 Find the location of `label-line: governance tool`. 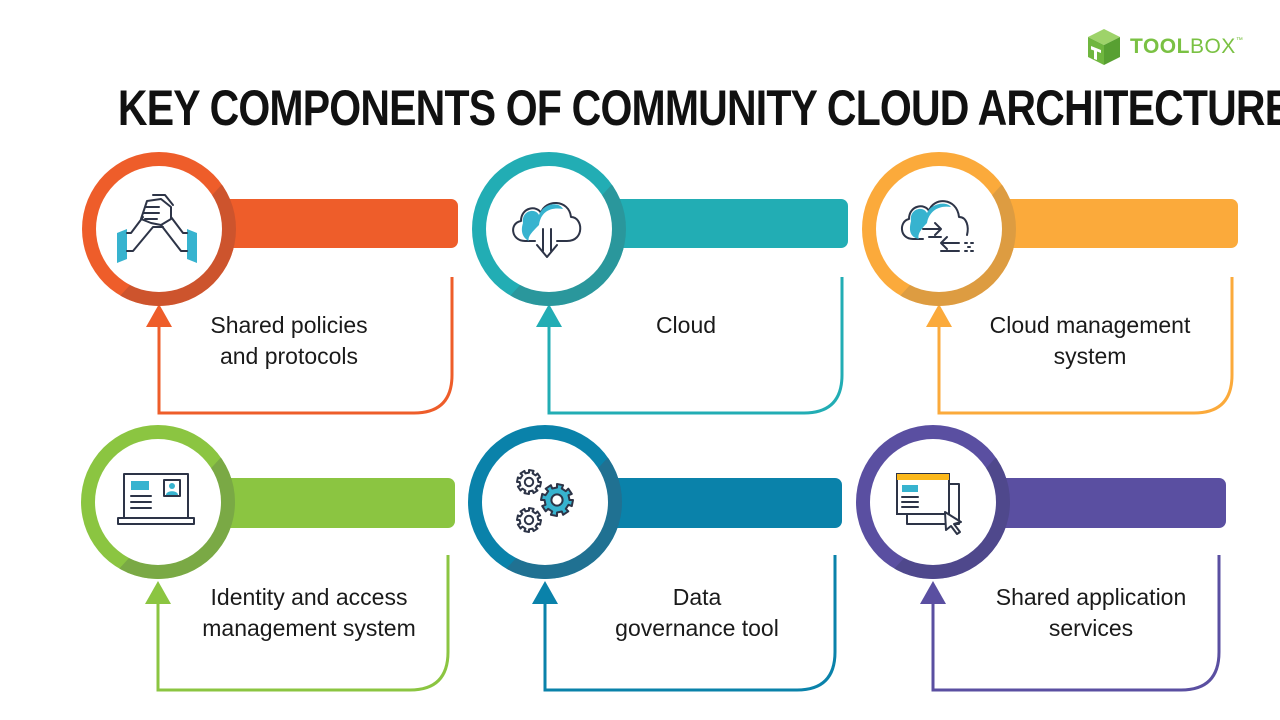

label-line: governance tool is located at coordinates (697, 628).